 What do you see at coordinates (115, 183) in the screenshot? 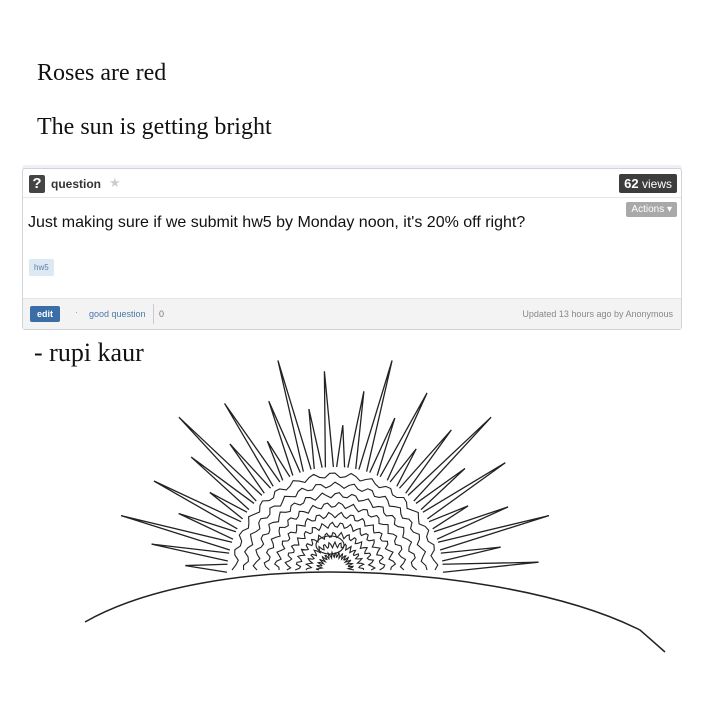
I see `star-icon: ★` at bounding box center [115, 183].